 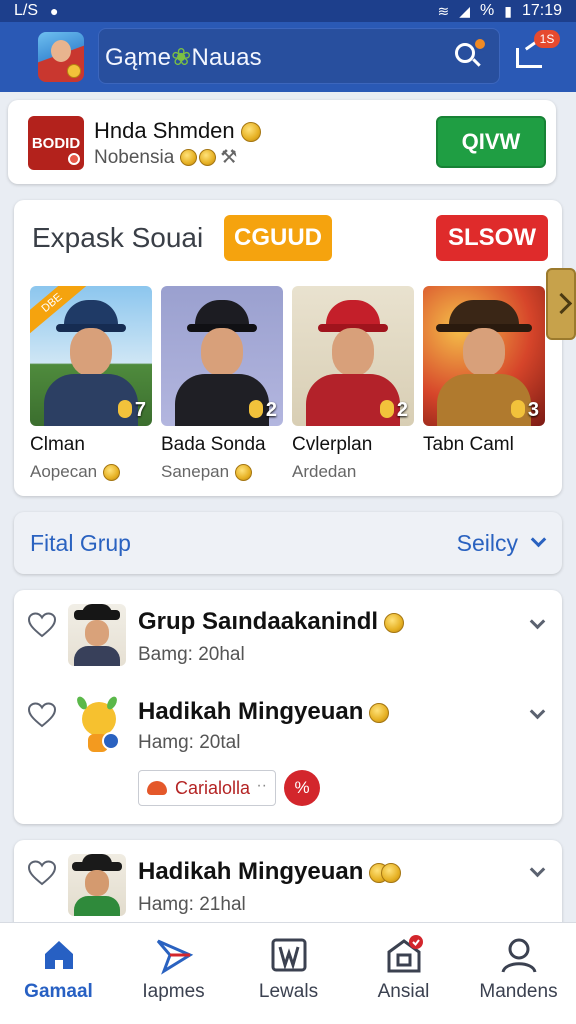 I want to click on search-button, so click(x=470, y=53).